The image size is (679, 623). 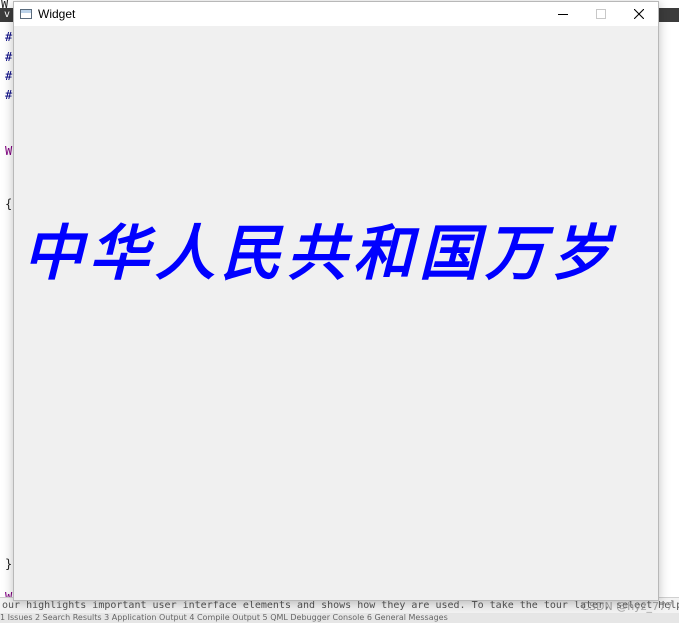 What do you see at coordinates (9, 204) in the screenshot?
I see `background-code-line: {` at bounding box center [9, 204].